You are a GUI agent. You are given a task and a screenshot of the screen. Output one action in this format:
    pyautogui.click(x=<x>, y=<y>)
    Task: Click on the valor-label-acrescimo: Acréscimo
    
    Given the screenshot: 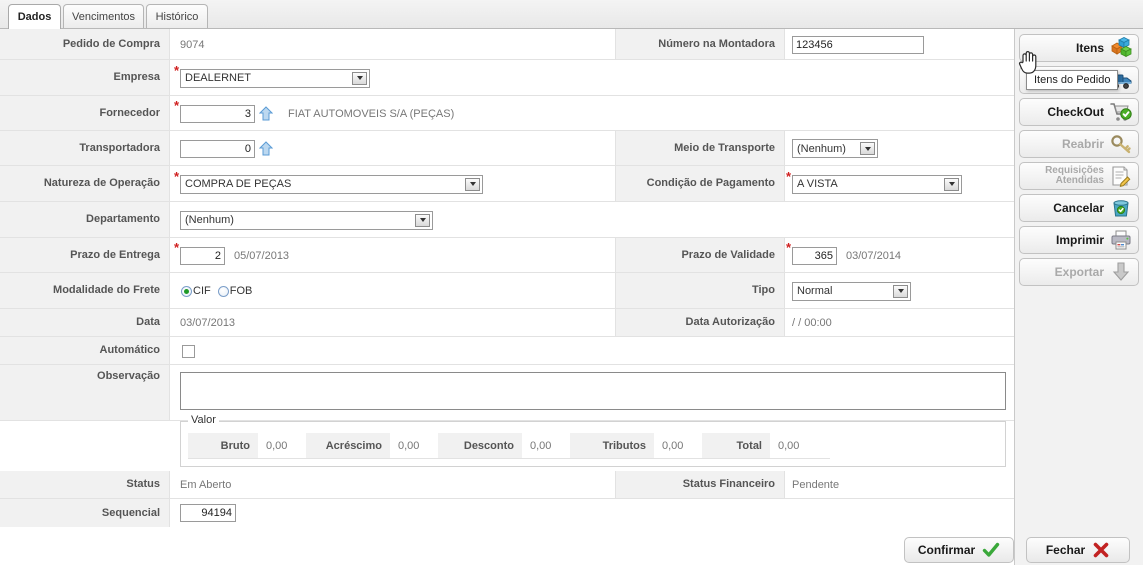 What is the action you would take?
    pyautogui.click(x=348, y=446)
    